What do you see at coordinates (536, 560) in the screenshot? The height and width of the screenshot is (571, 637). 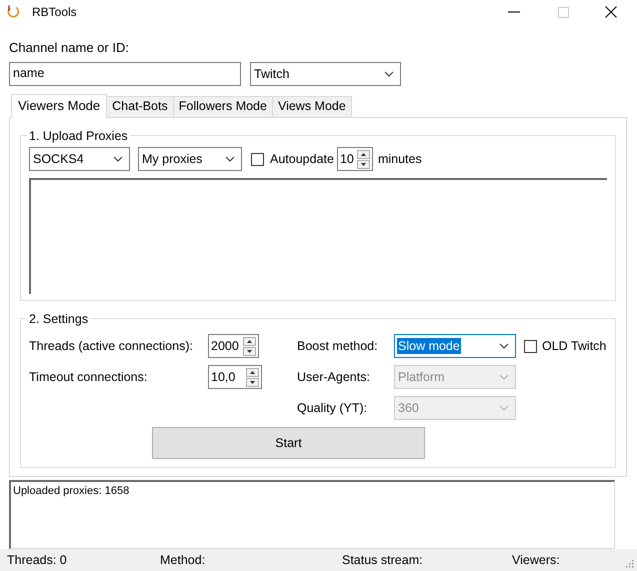 I see `status-text: Viewers:` at bounding box center [536, 560].